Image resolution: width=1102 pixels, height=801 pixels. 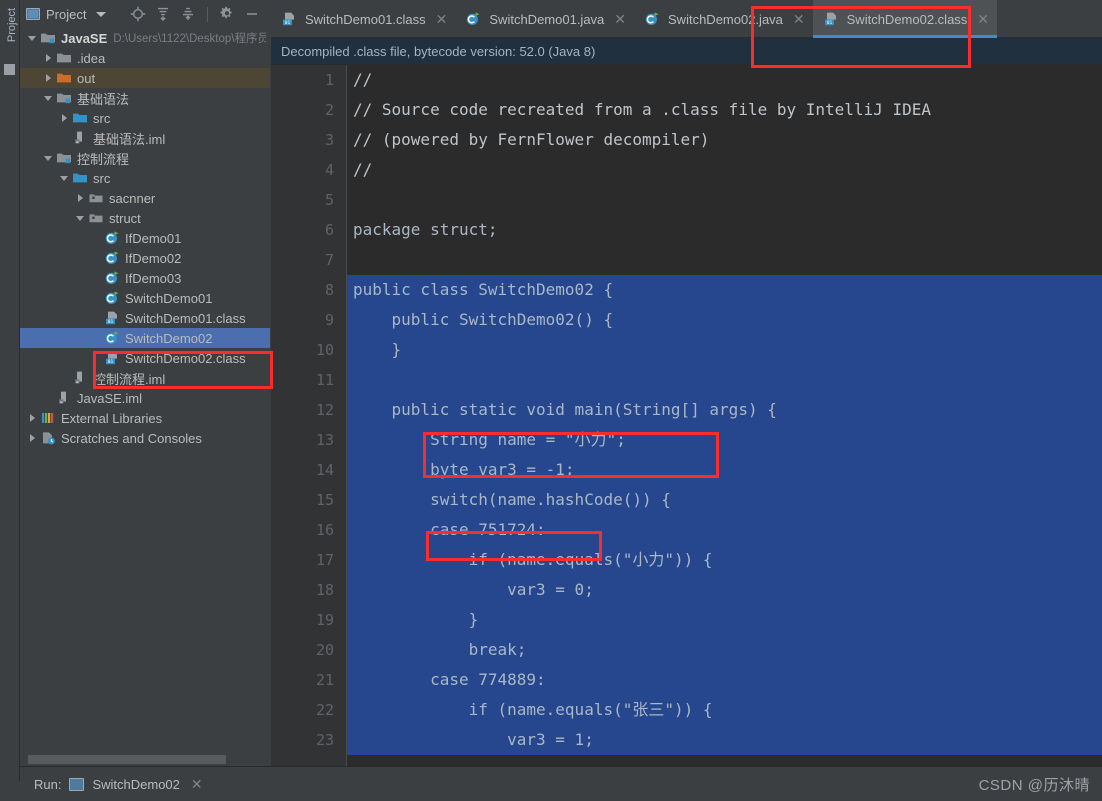 What do you see at coordinates (189, 39) in the screenshot?
I see `tree-node-path: D:\Users\1122\Desktop\程序员` at bounding box center [189, 39].